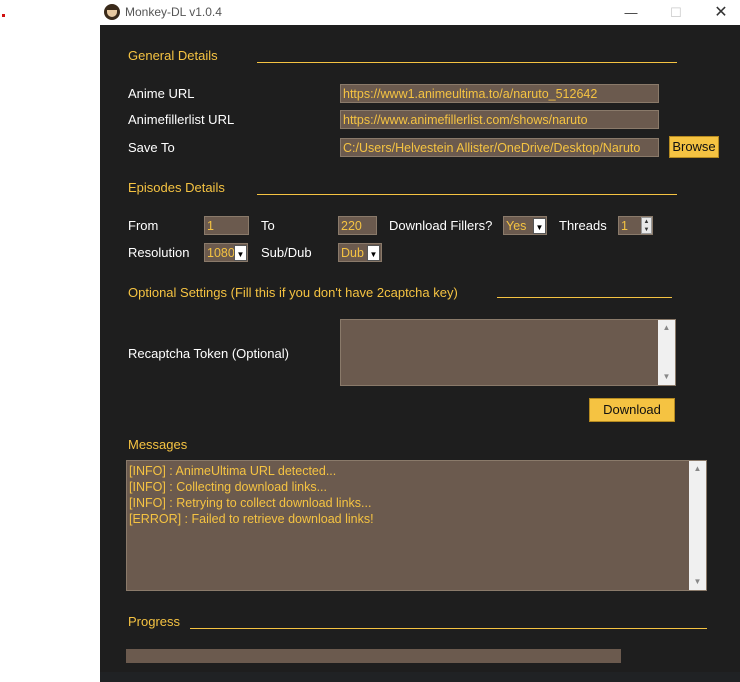 This screenshot has height=682, width=740. What do you see at coordinates (508, 352) in the screenshot?
I see `recaptcha-textarea: ▲ ▼` at bounding box center [508, 352].